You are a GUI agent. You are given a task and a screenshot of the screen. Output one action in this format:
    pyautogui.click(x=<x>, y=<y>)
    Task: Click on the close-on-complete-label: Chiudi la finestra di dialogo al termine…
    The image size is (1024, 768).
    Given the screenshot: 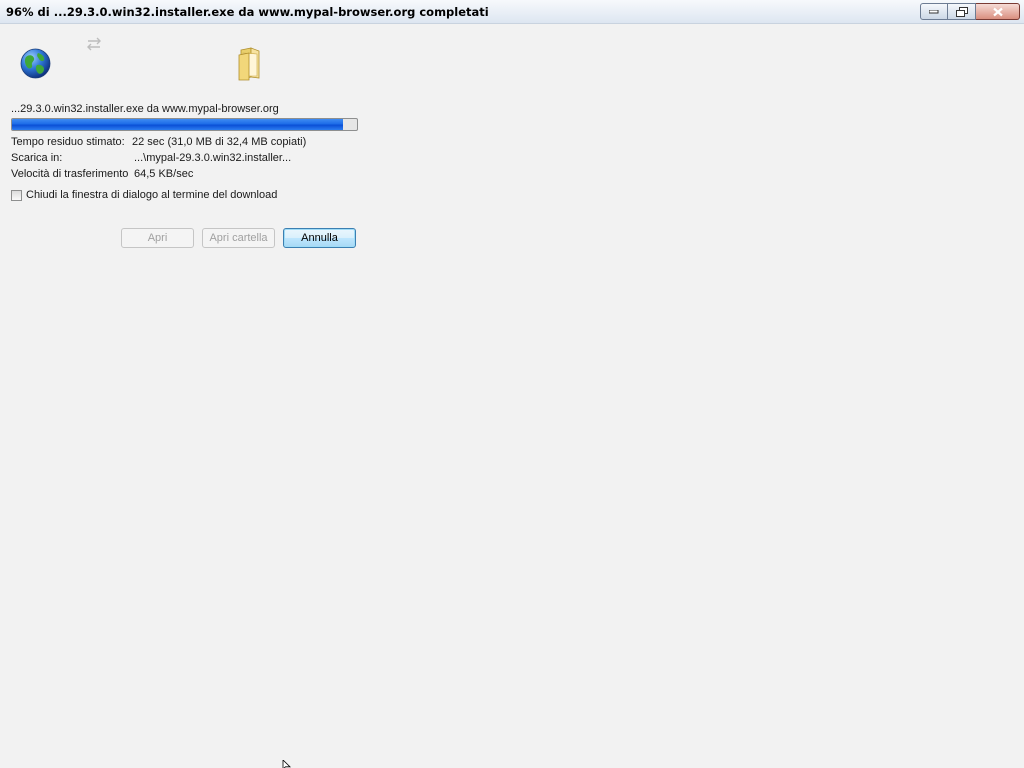 What is the action you would take?
    pyautogui.click(x=152, y=195)
    